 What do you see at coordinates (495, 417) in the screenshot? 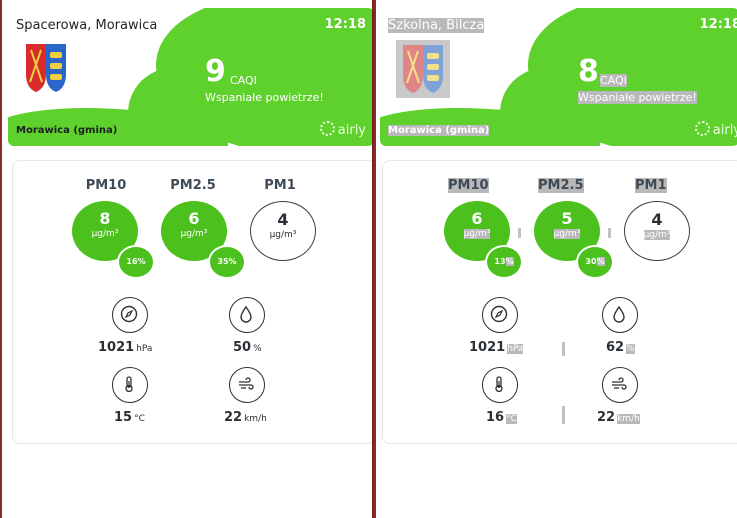
I see `temperature-value: 16` at bounding box center [495, 417].